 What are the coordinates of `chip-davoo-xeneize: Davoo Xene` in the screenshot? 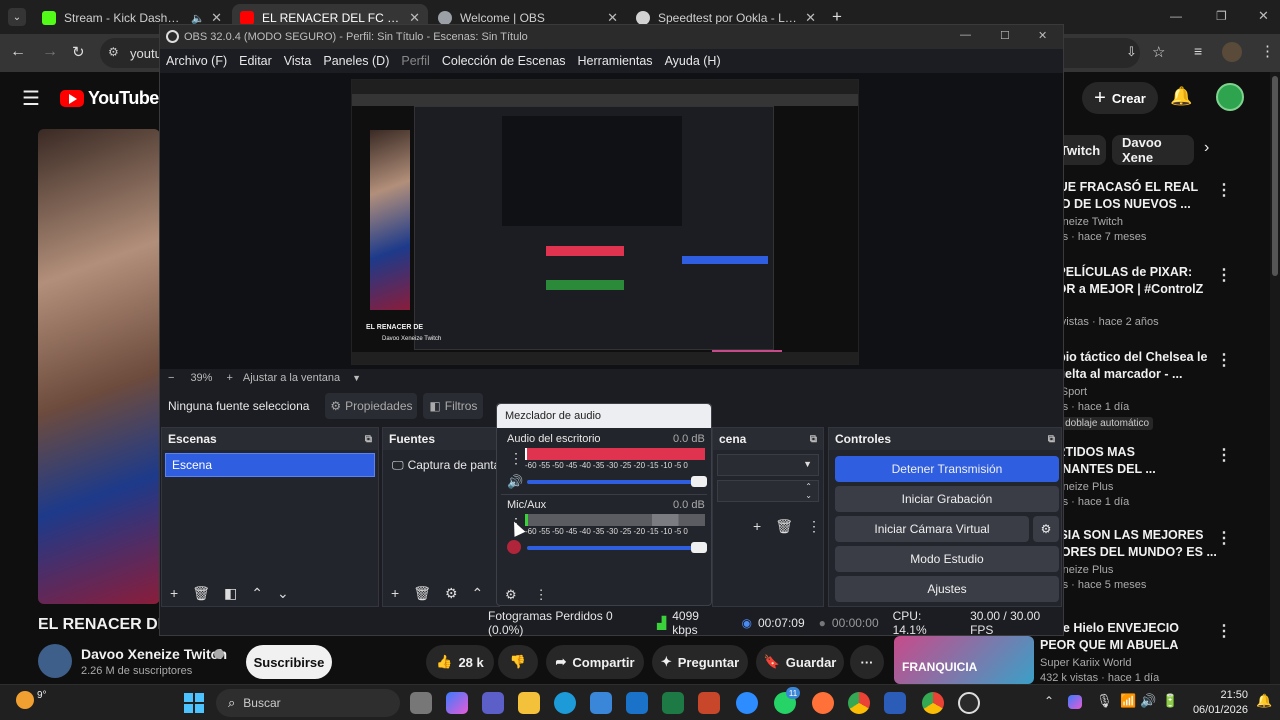 It's located at (1153, 150).